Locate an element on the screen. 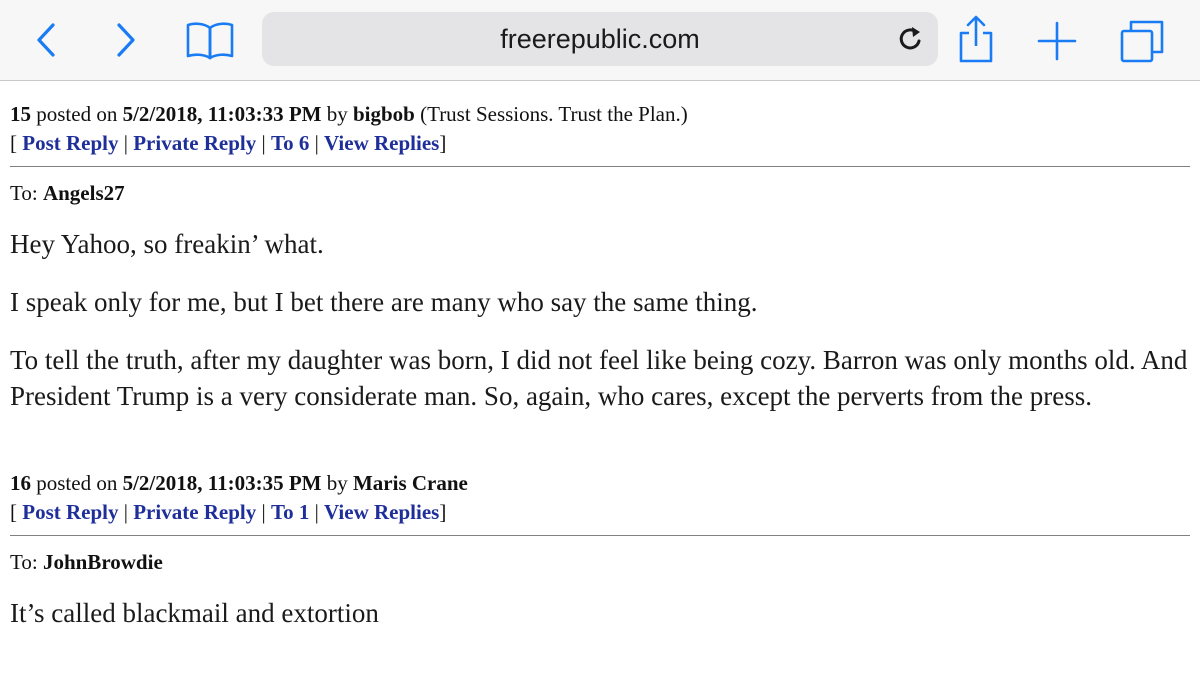 Image resolution: width=1200 pixels, height=675 pixels. post-datetime: 5/2/2018, 11:03:33 PM is located at coordinates (222, 114).